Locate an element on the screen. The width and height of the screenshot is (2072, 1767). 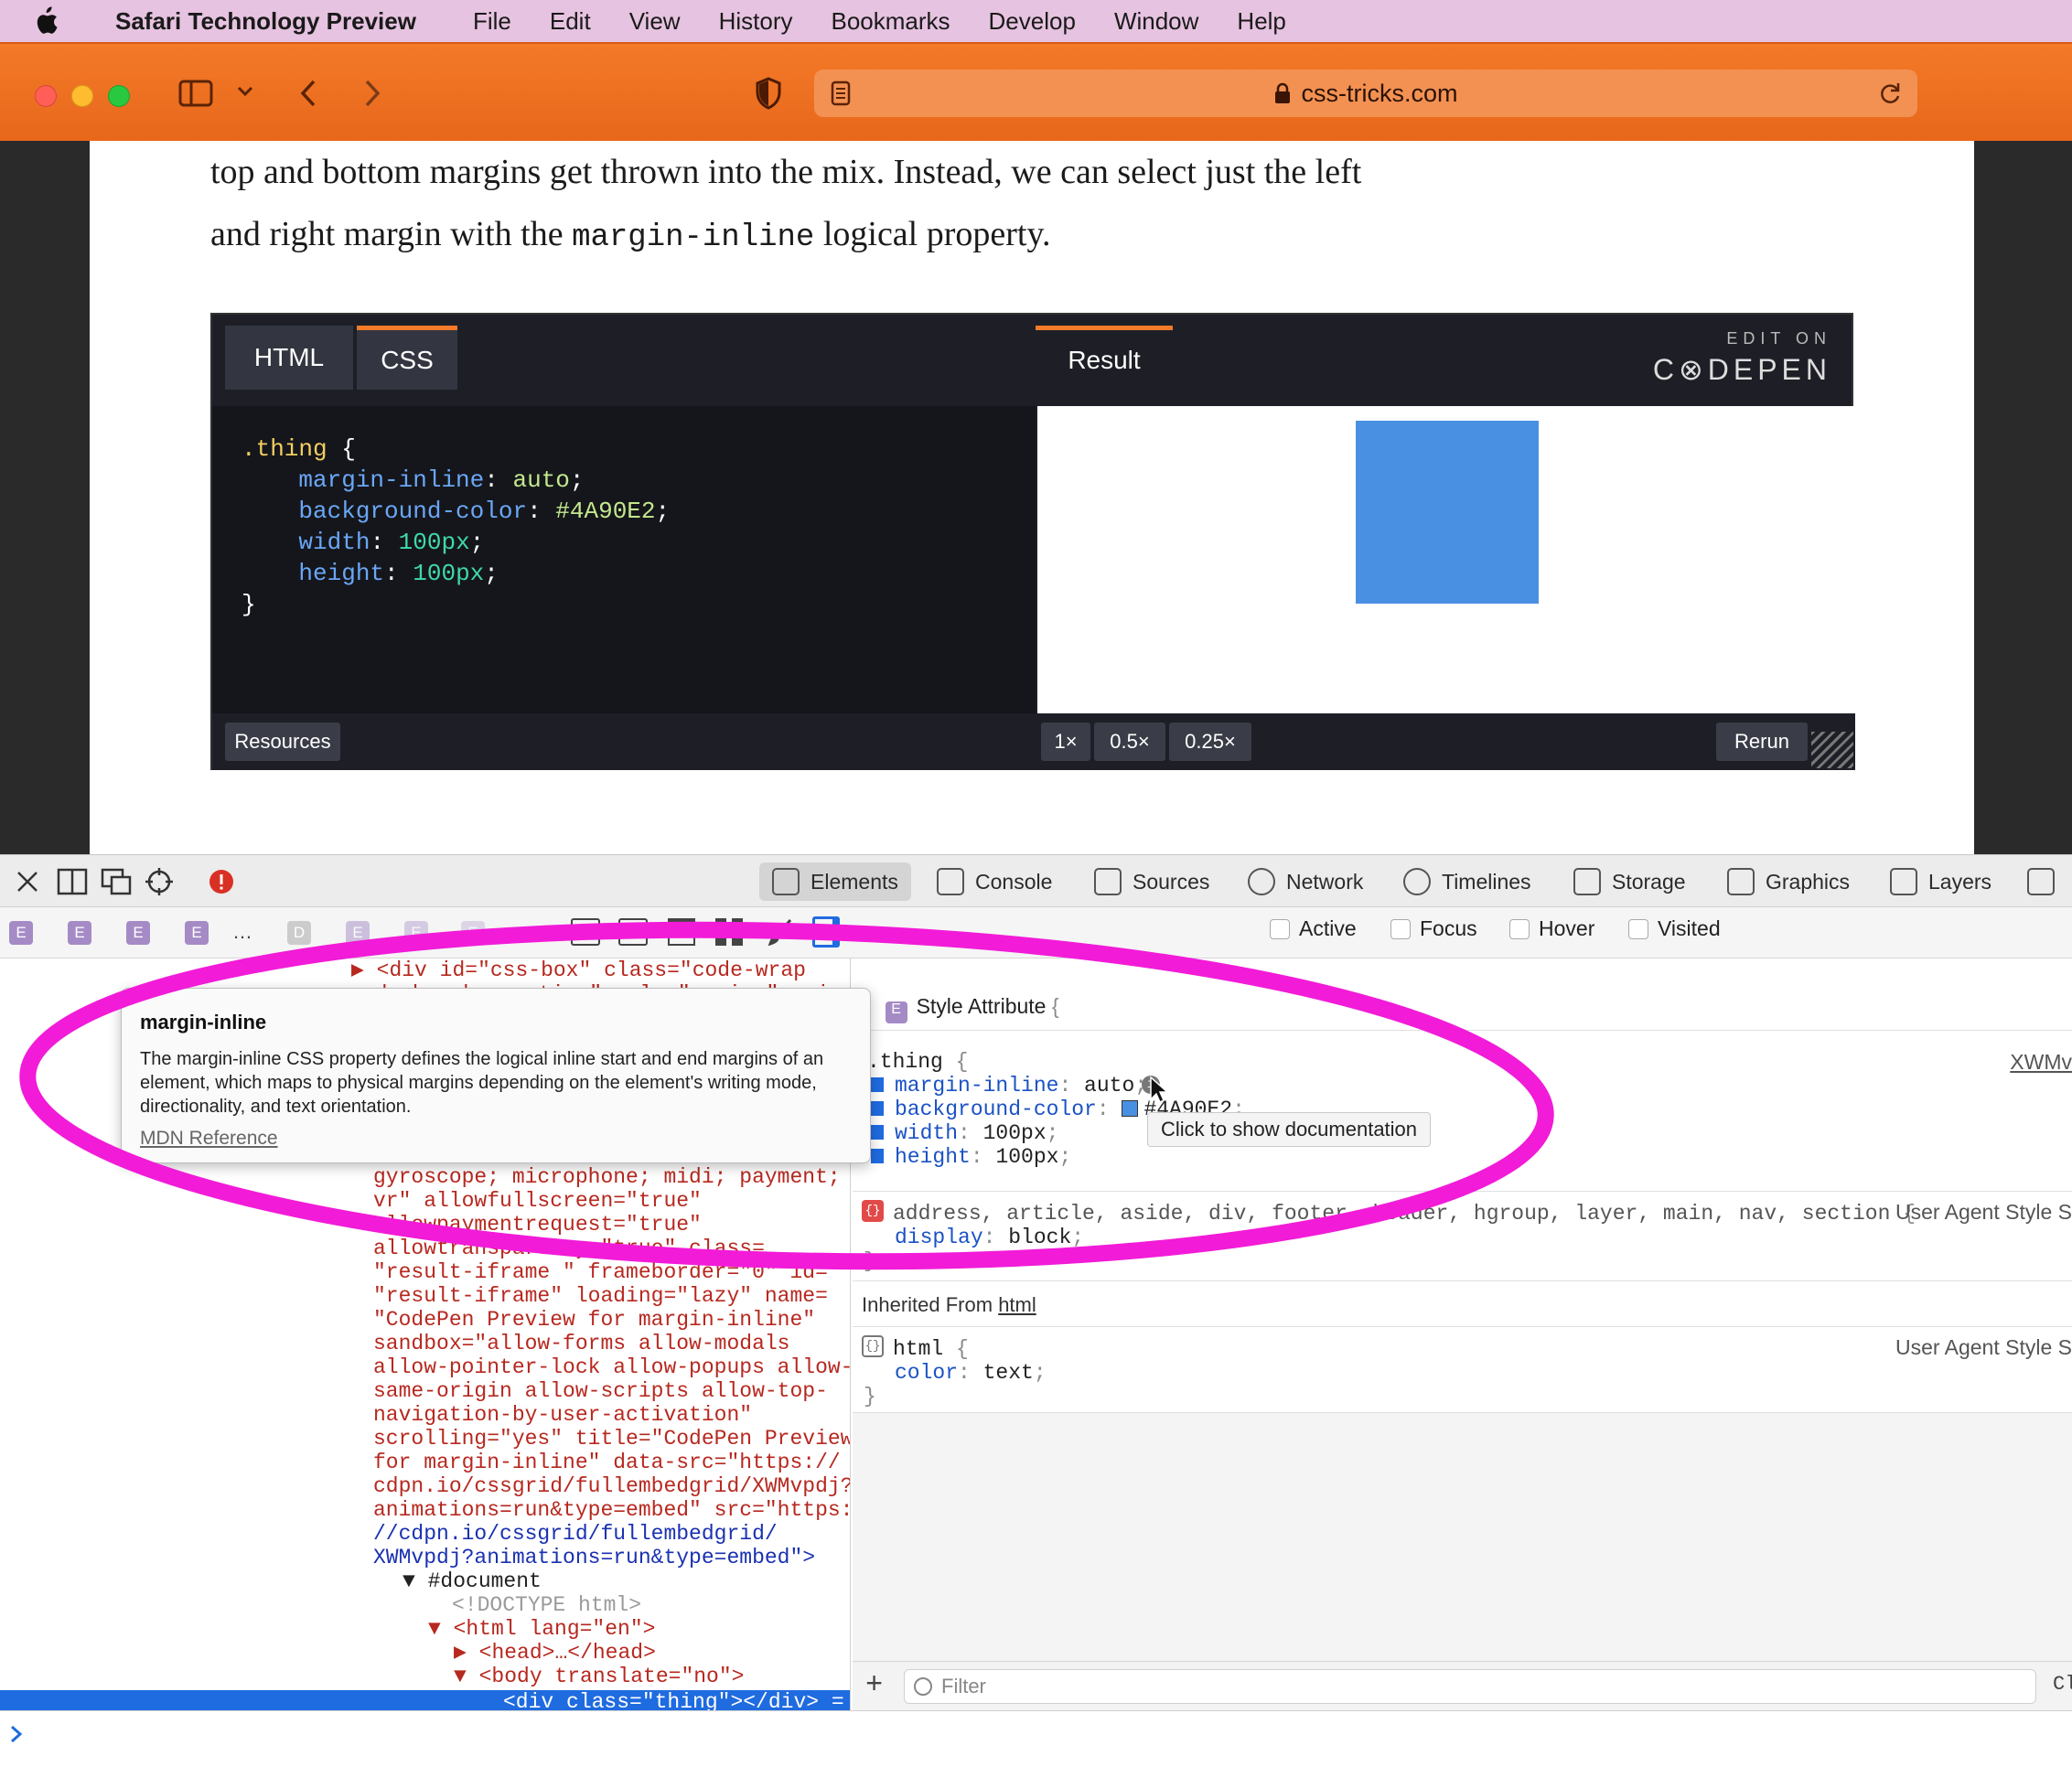
dom-line: ▼ #document is located at coordinates (472, 1581).